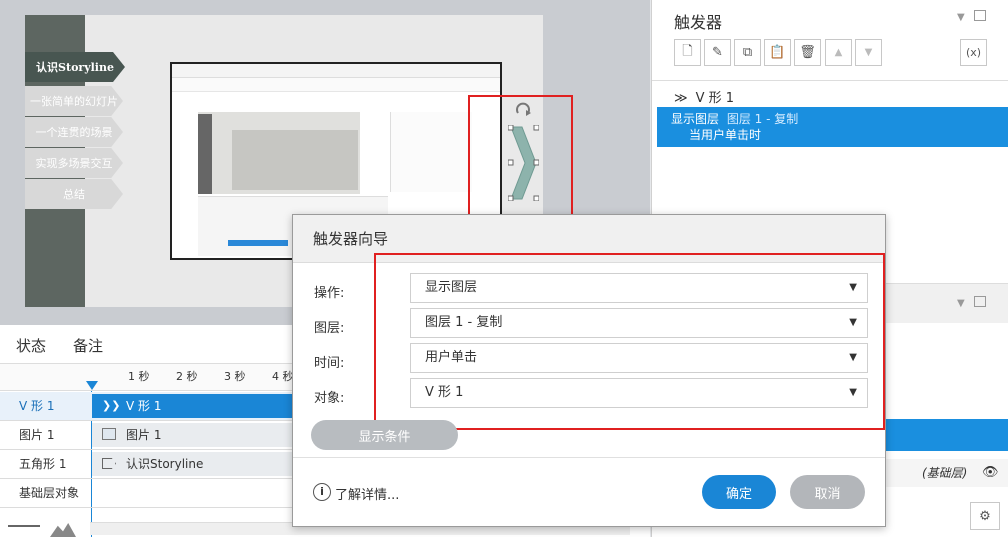 This screenshot has height=537, width=1008. What do you see at coordinates (111, 405) in the screenshot?
I see `chevron-right-icon: ❯❯` at bounding box center [111, 405].